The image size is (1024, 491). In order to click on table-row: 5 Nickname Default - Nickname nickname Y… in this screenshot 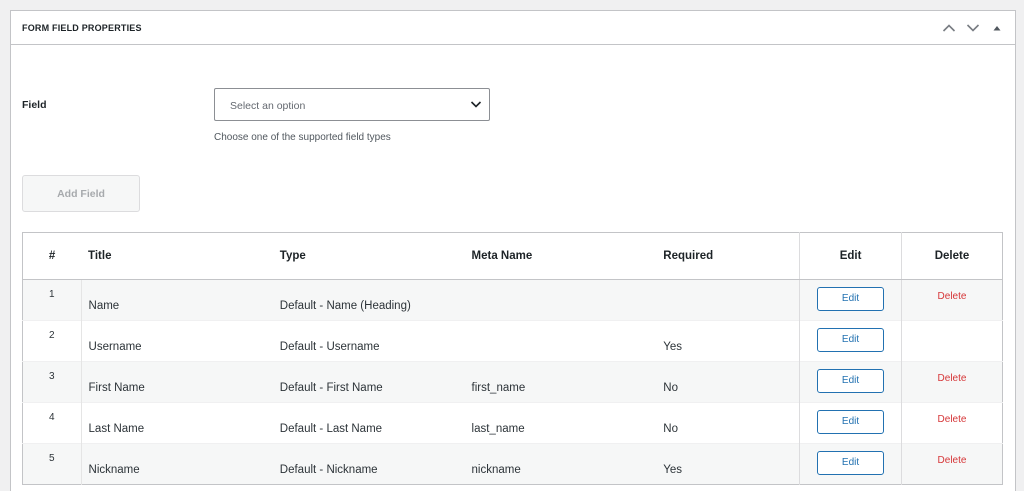, I will do `click(512, 464)`.